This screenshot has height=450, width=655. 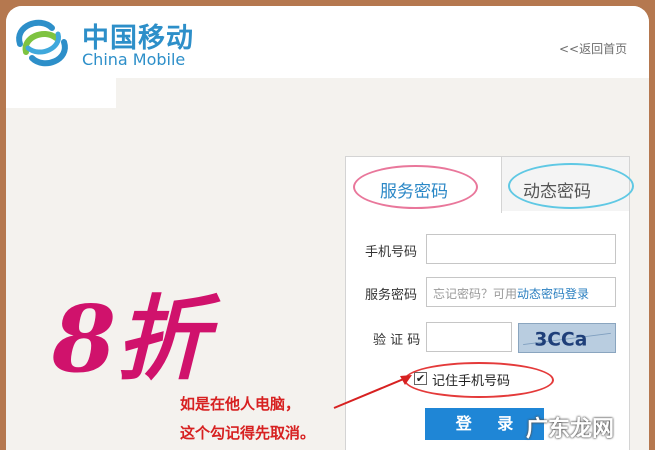 What do you see at coordinates (553, 294) in the screenshot?
I see `dynamic-password-login-link: 动态密码登录` at bounding box center [553, 294].